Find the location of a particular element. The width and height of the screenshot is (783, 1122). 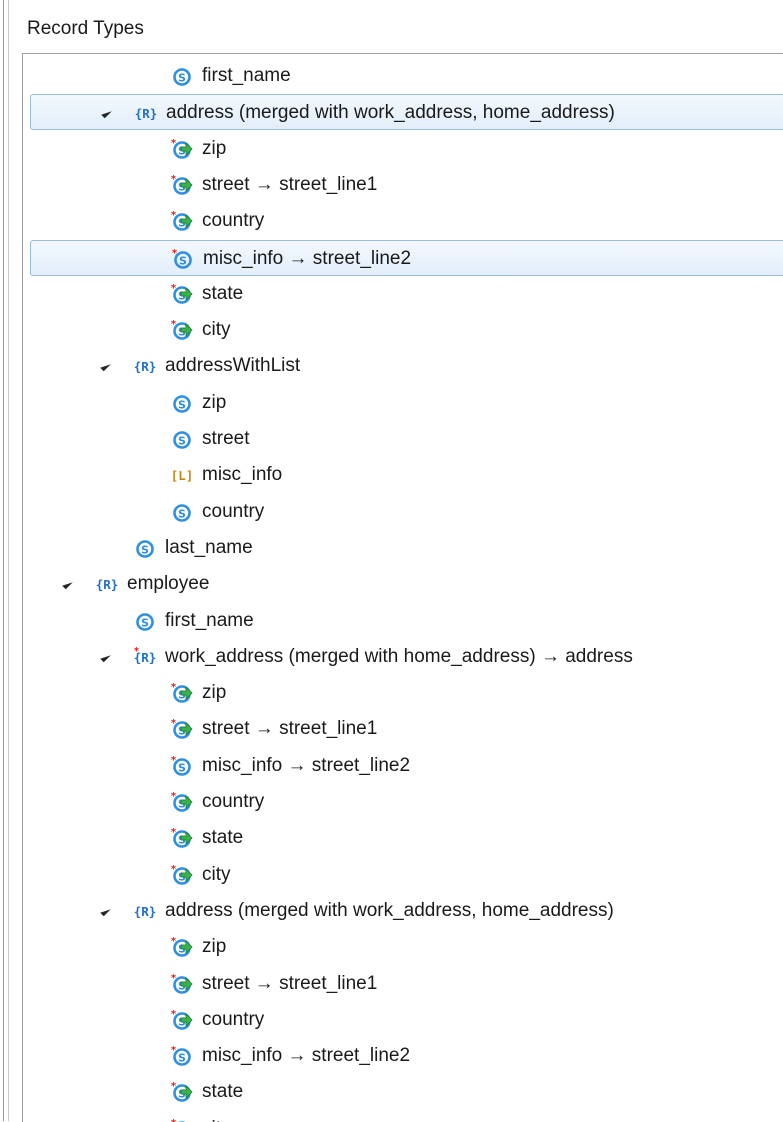

svg-text: {R} is located at coordinates (107, 584).